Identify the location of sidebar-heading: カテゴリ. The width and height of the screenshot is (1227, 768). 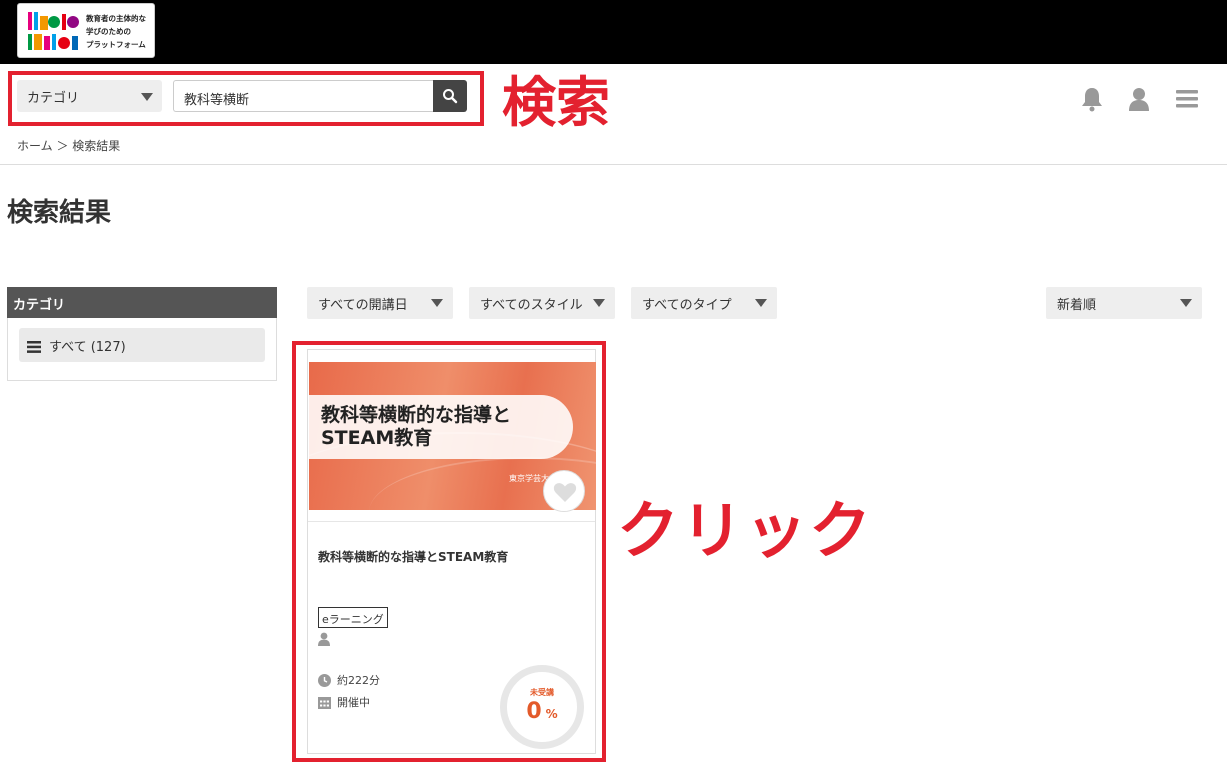
(142, 302).